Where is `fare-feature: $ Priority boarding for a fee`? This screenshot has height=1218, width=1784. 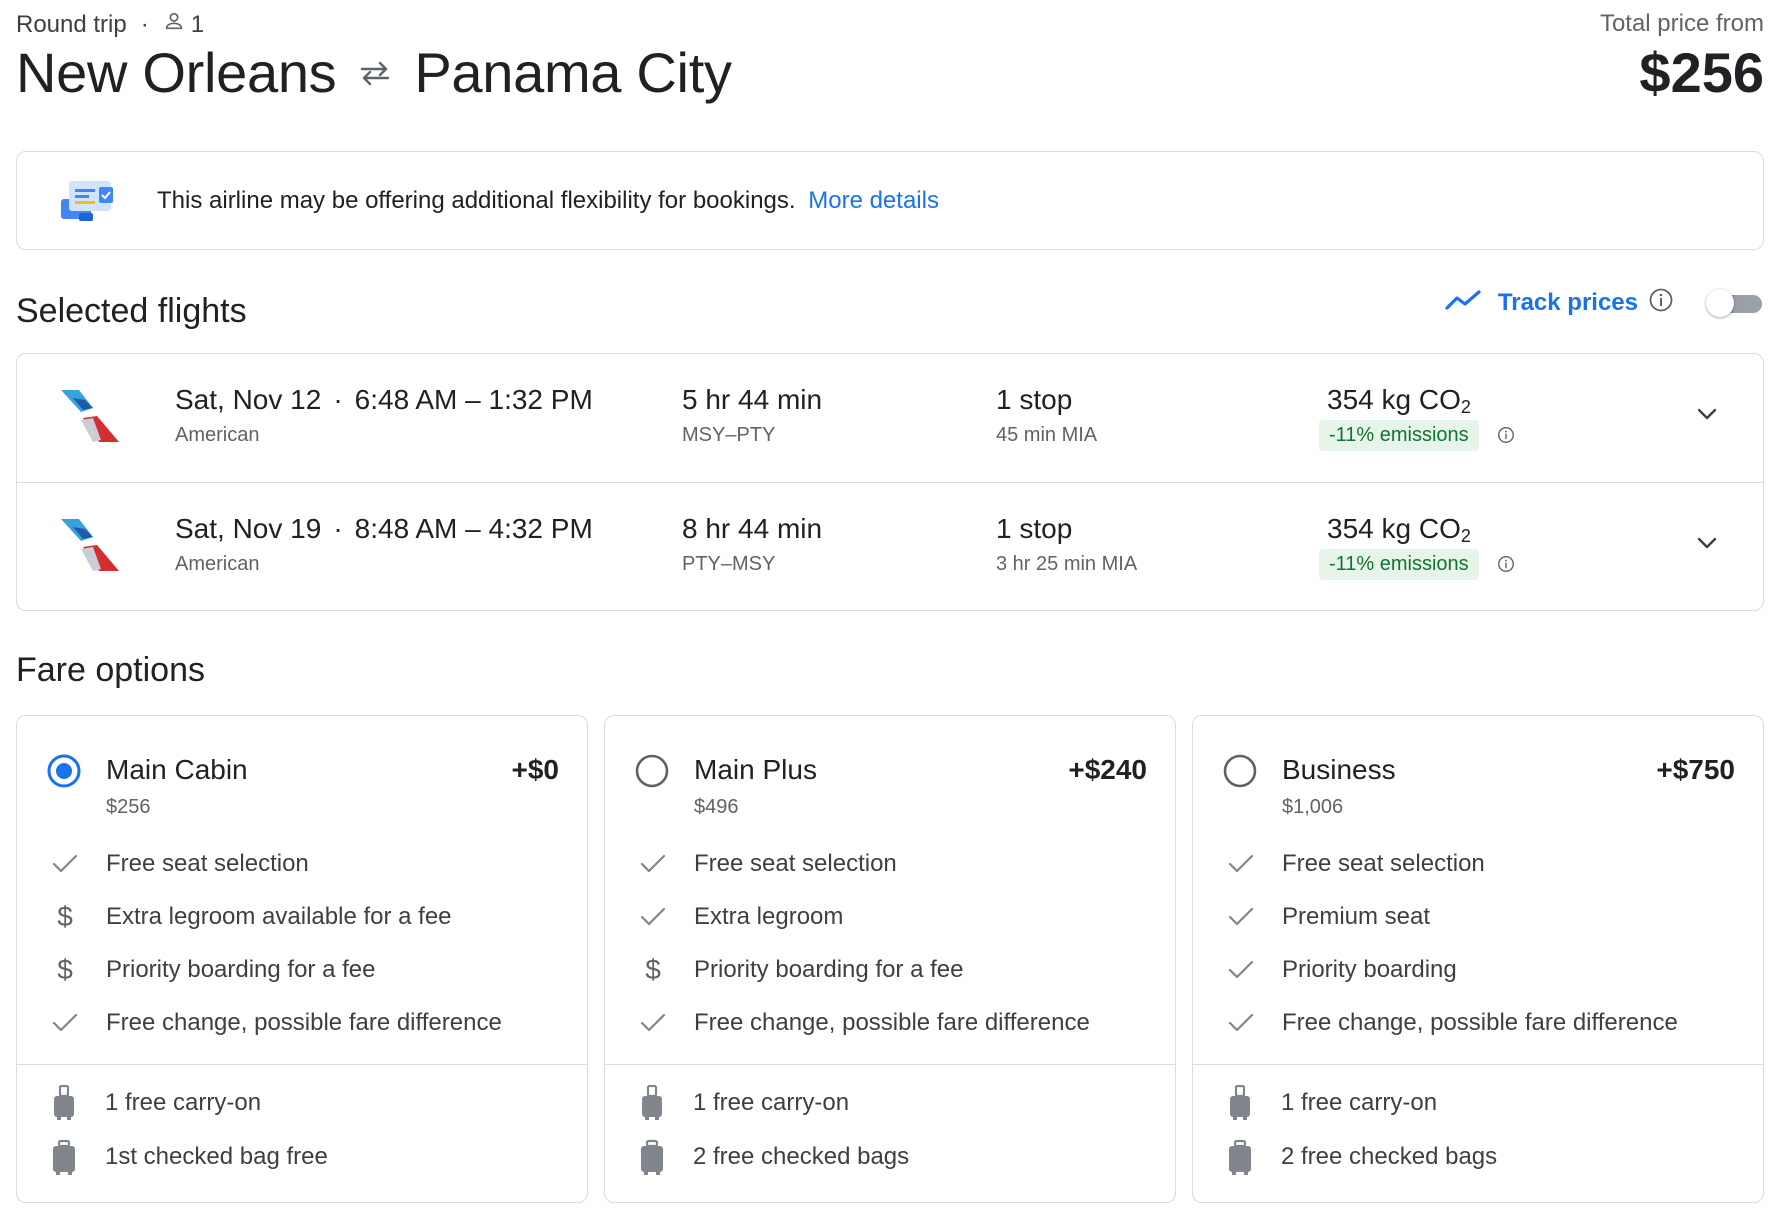 fare-feature: $ Priority boarding for a fee is located at coordinates (211, 969).